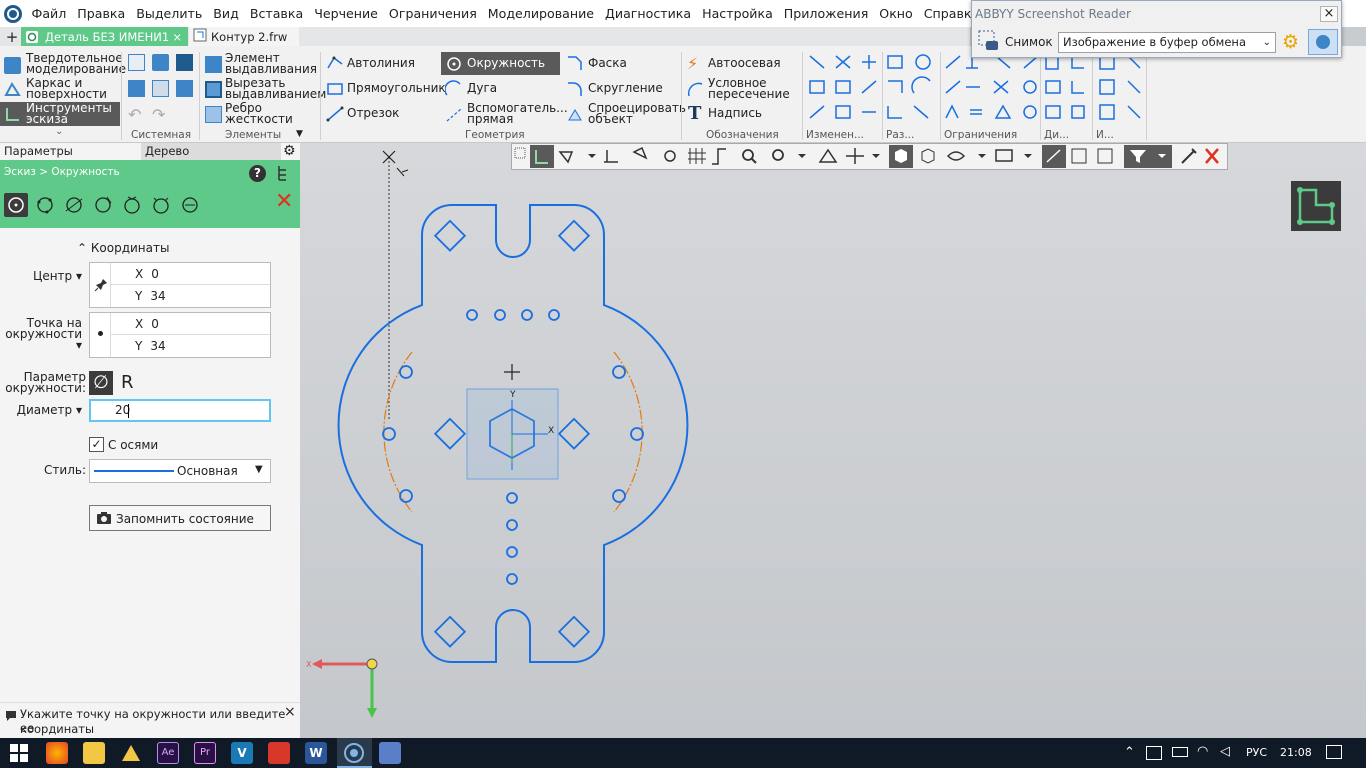 The image size is (1366, 768). I want to click on auto-axis-button: ⚡ Автоосевая, so click(743, 63).